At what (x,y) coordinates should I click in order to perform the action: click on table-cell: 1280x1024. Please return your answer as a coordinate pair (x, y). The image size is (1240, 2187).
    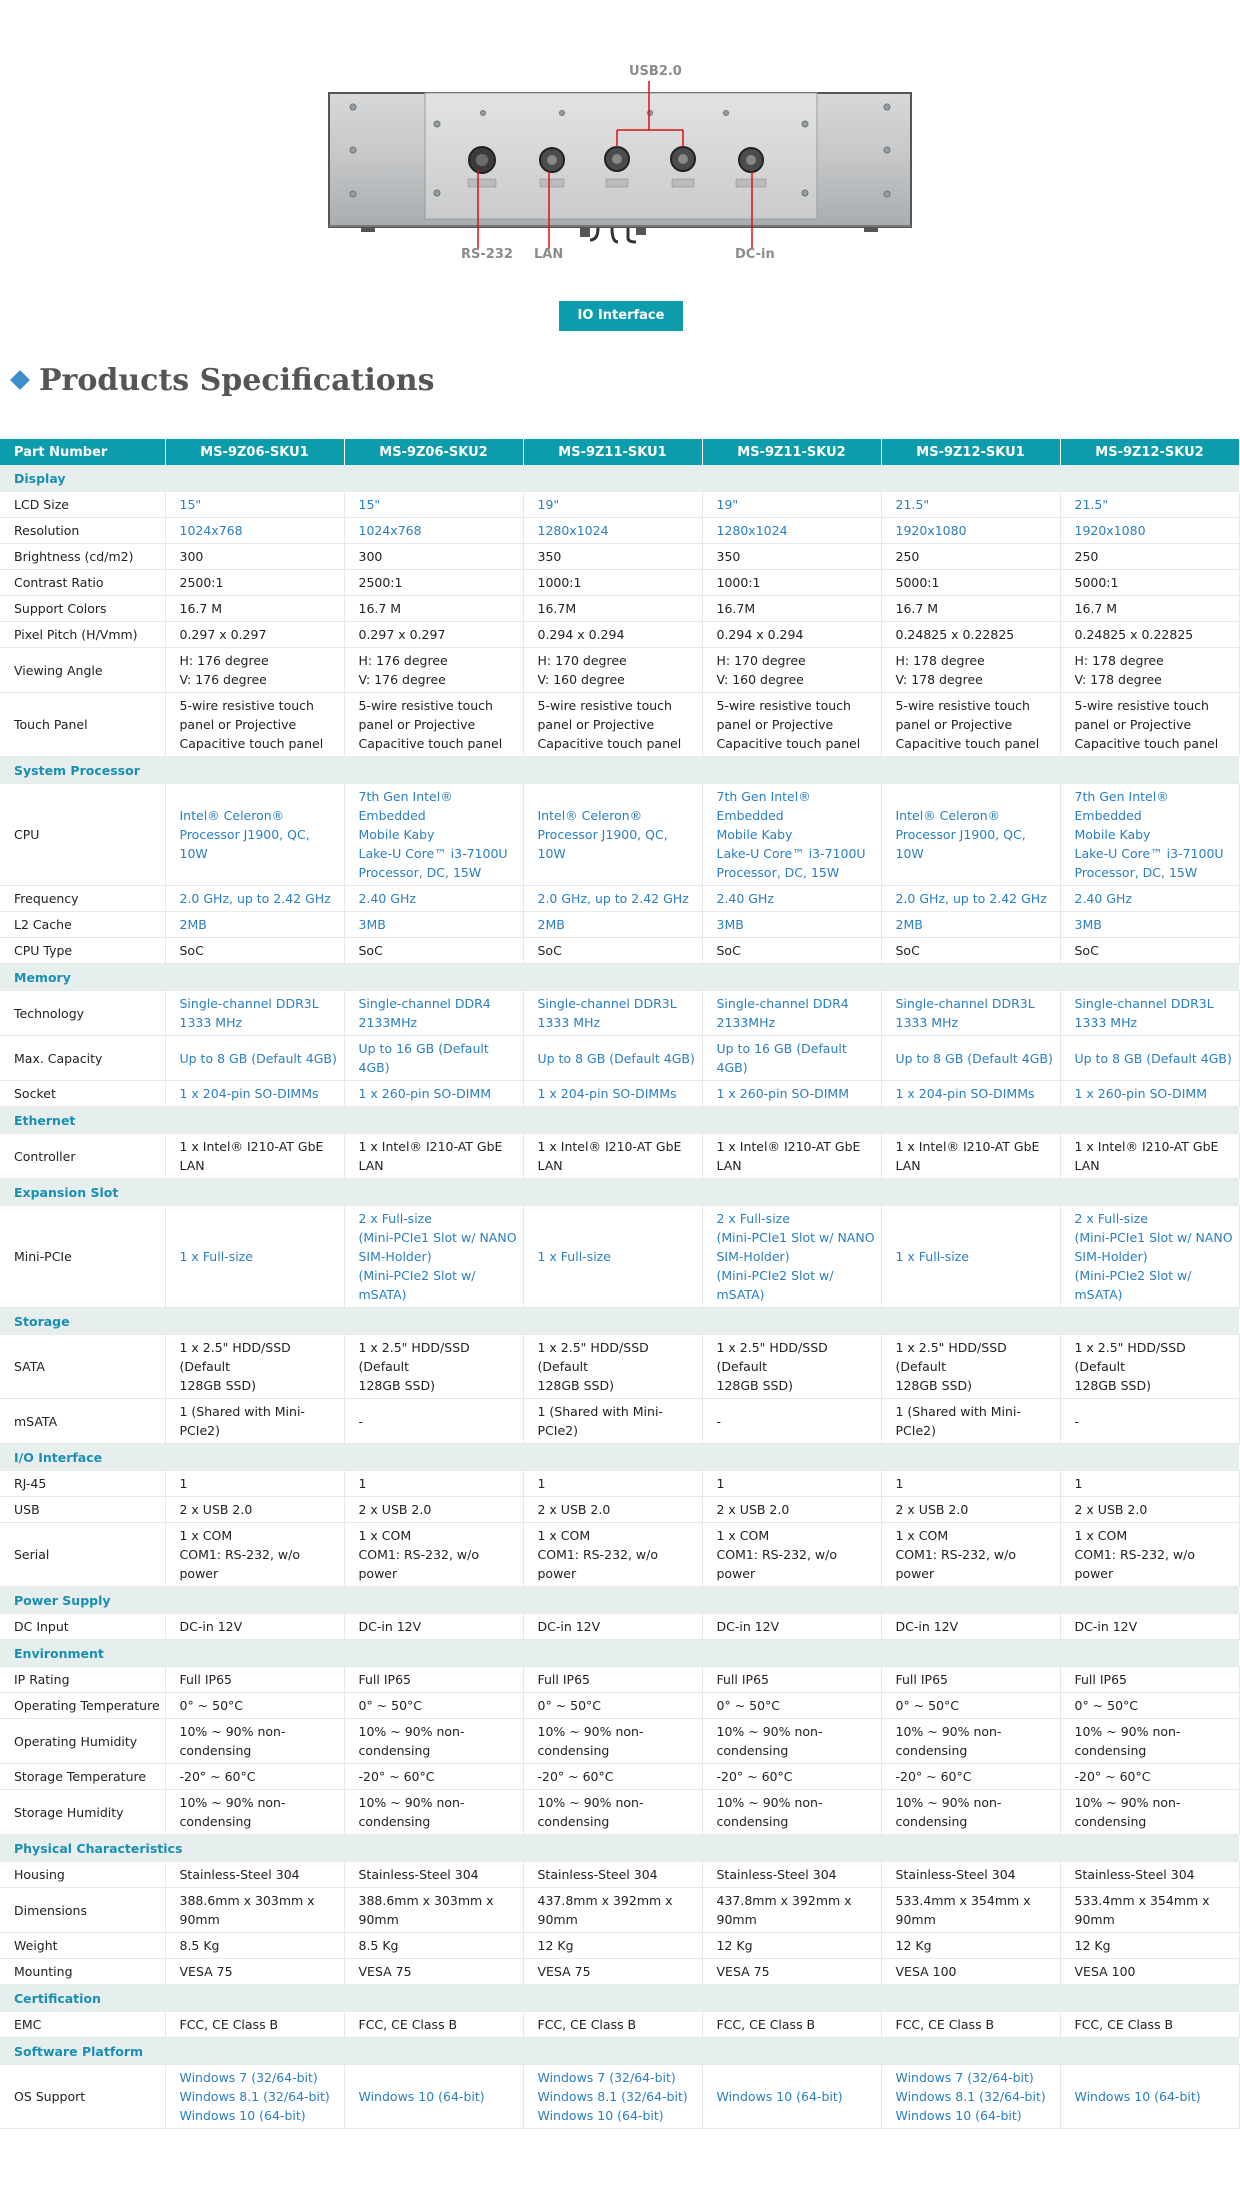
    Looking at the image, I should click on (792, 530).